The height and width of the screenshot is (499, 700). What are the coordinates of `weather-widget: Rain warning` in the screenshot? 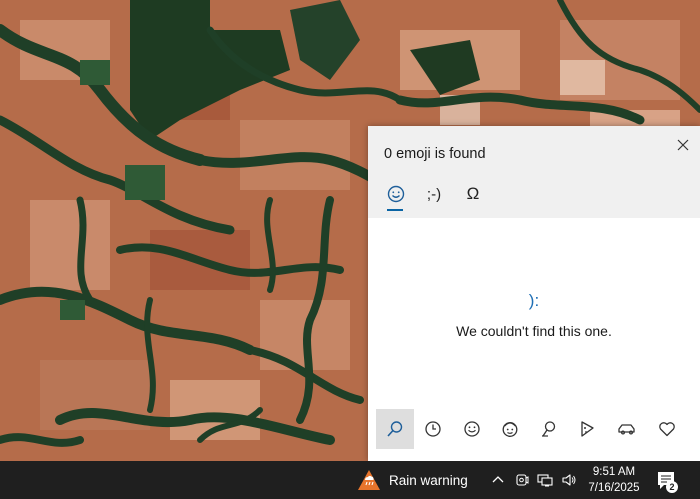 It's located at (412, 480).